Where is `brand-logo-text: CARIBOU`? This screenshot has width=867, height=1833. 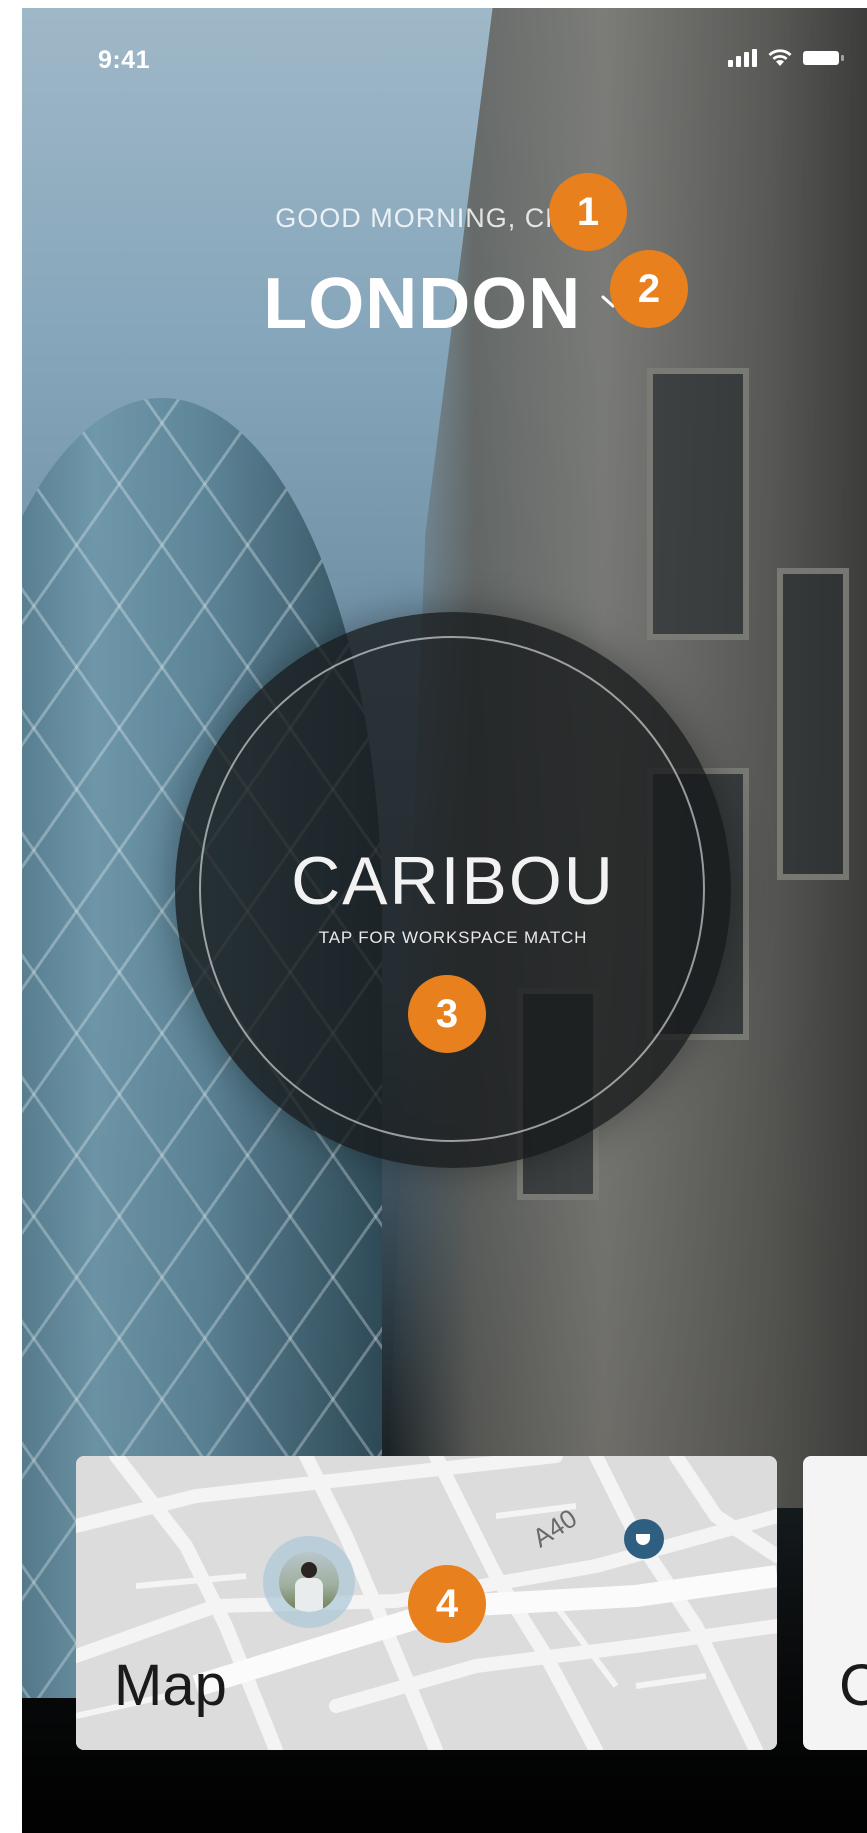
brand-logo-text: CARIBOU is located at coordinates (453, 881).